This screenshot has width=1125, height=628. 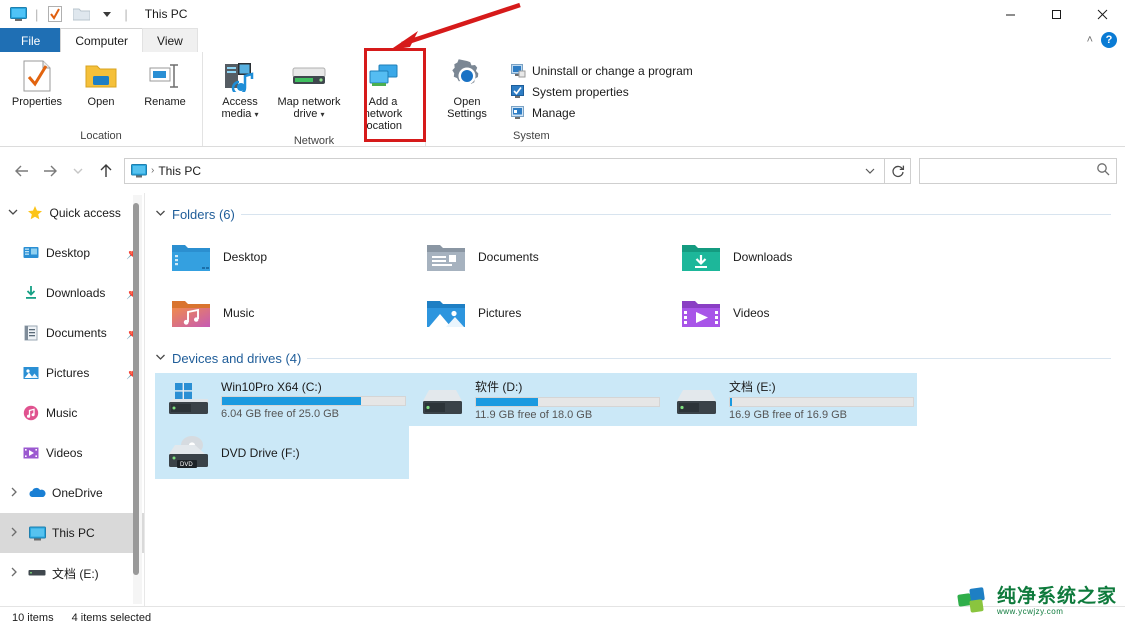 I want to click on properties-icon, so click(x=55, y=14).